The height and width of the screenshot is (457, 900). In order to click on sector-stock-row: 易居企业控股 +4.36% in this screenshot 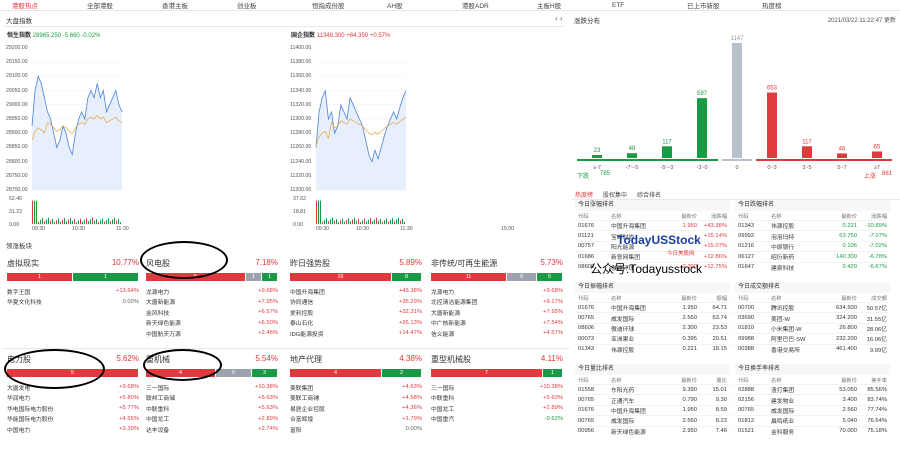, I will do `click(356, 408)`.